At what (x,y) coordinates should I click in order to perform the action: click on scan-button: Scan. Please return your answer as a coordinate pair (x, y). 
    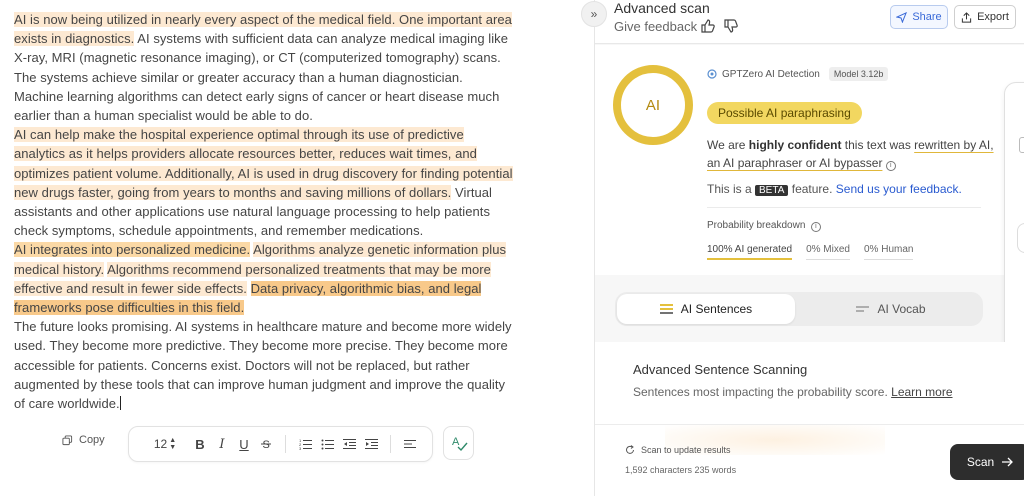
    Looking at the image, I should click on (987, 462).